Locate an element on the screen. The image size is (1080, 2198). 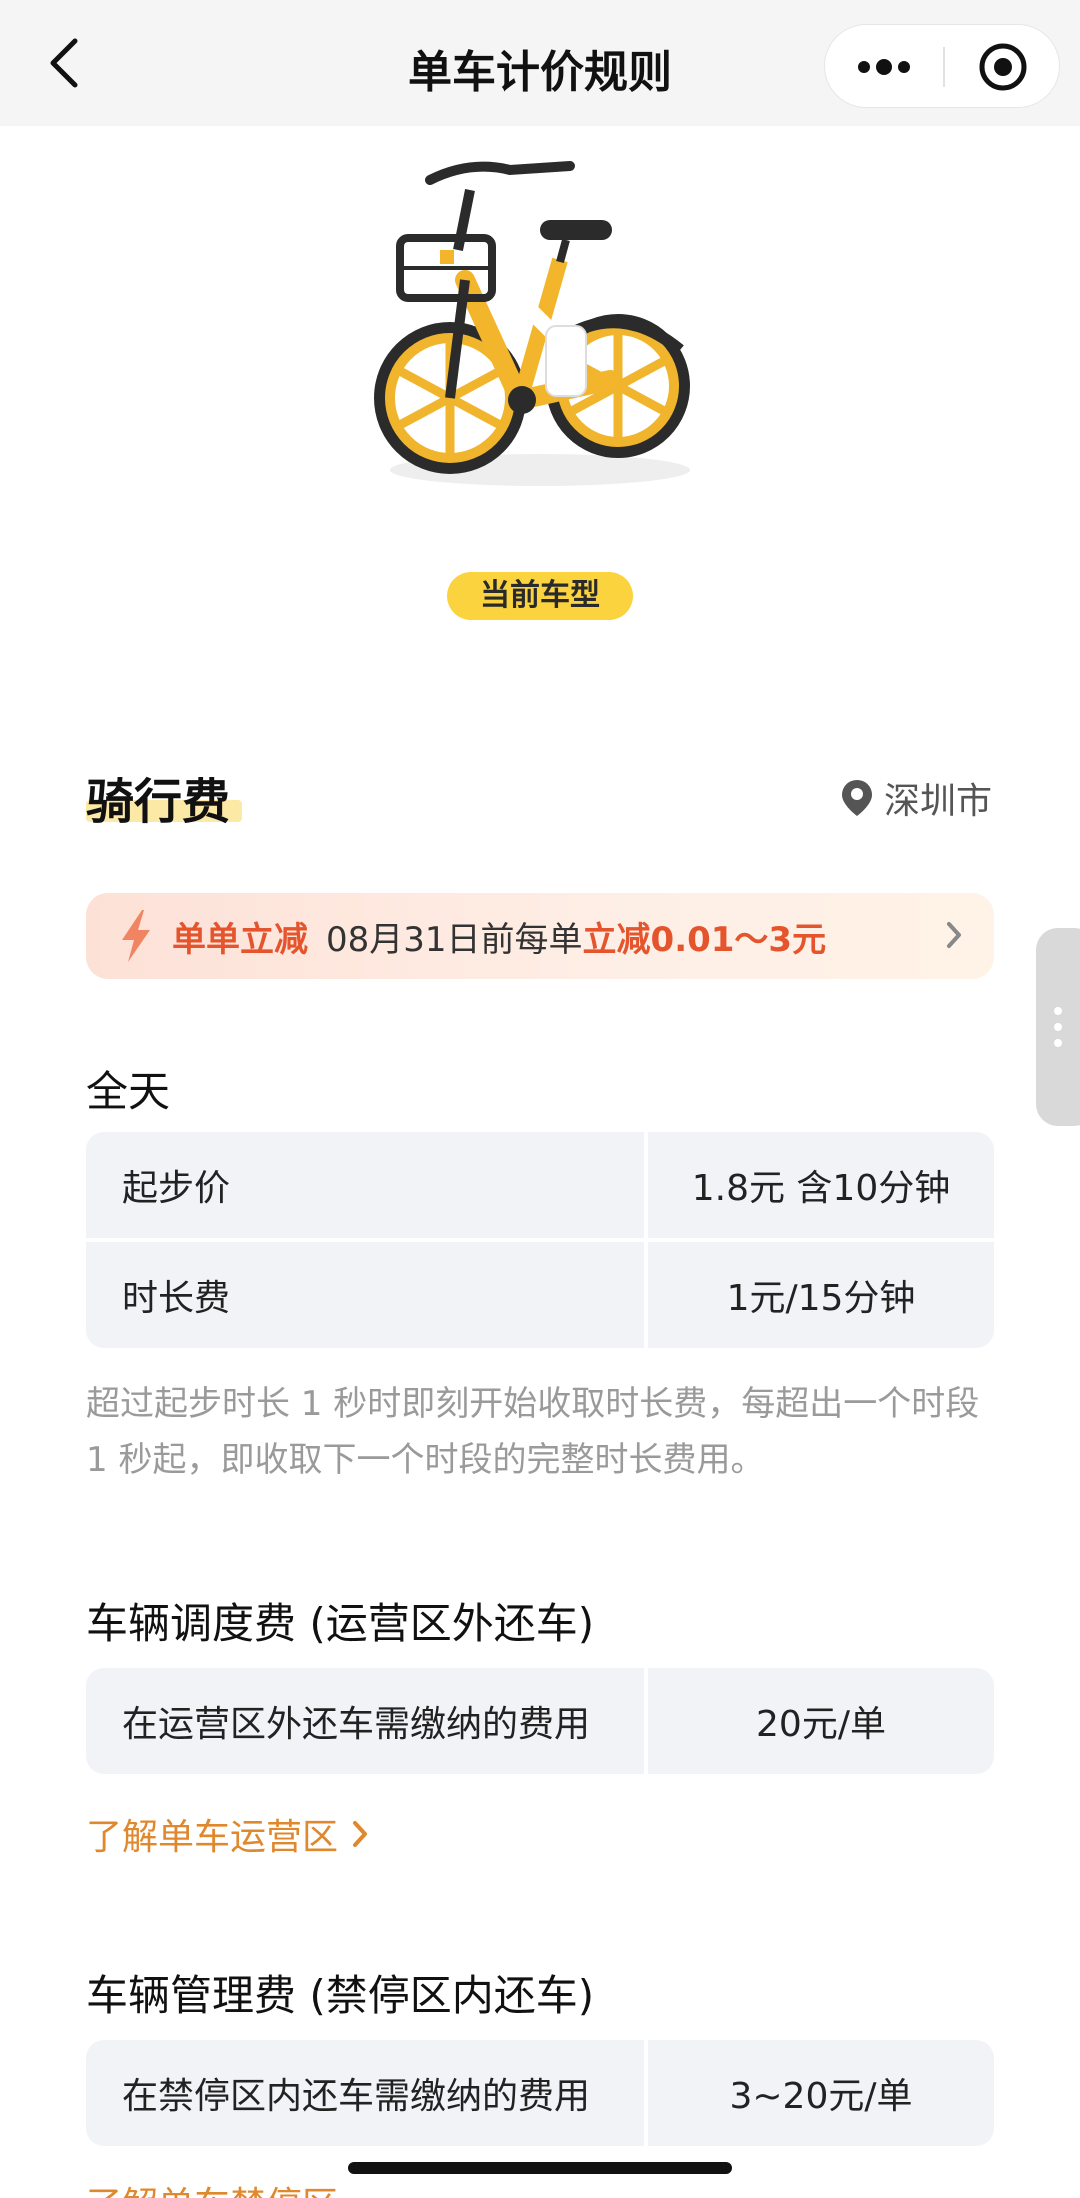
promo-tag: 单单立减 is located at coordinates (240, 939).